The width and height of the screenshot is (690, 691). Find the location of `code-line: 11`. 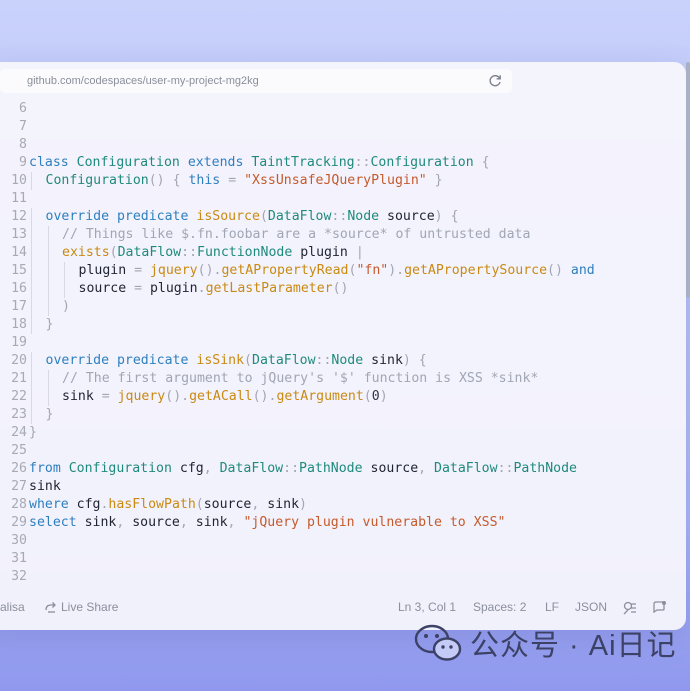

code-line: 11 is located at coordinates (343, 199).